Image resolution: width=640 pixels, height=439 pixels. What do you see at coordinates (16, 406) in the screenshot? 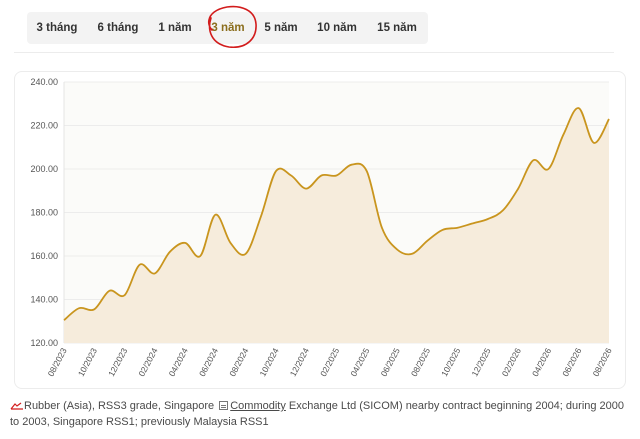
I see `rubber-icon` at bounding box center [16, 406].